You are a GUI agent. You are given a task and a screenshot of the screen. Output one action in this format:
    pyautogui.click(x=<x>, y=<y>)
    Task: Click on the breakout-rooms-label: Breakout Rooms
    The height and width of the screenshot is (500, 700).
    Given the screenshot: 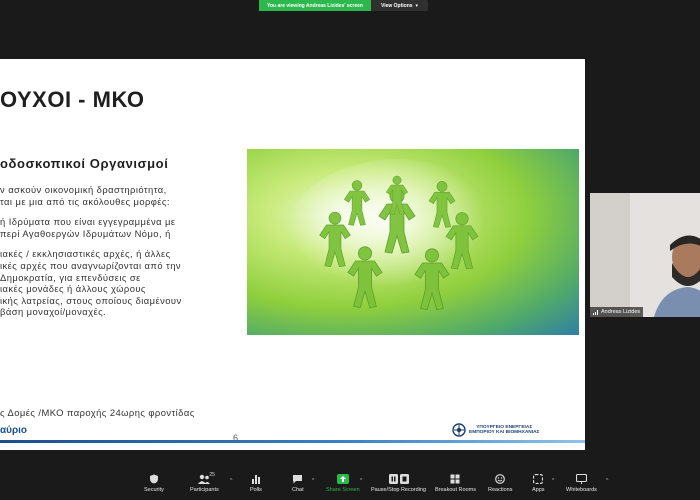 What is the action you would take?
    pyautogui.click(x=455, y=490)
    